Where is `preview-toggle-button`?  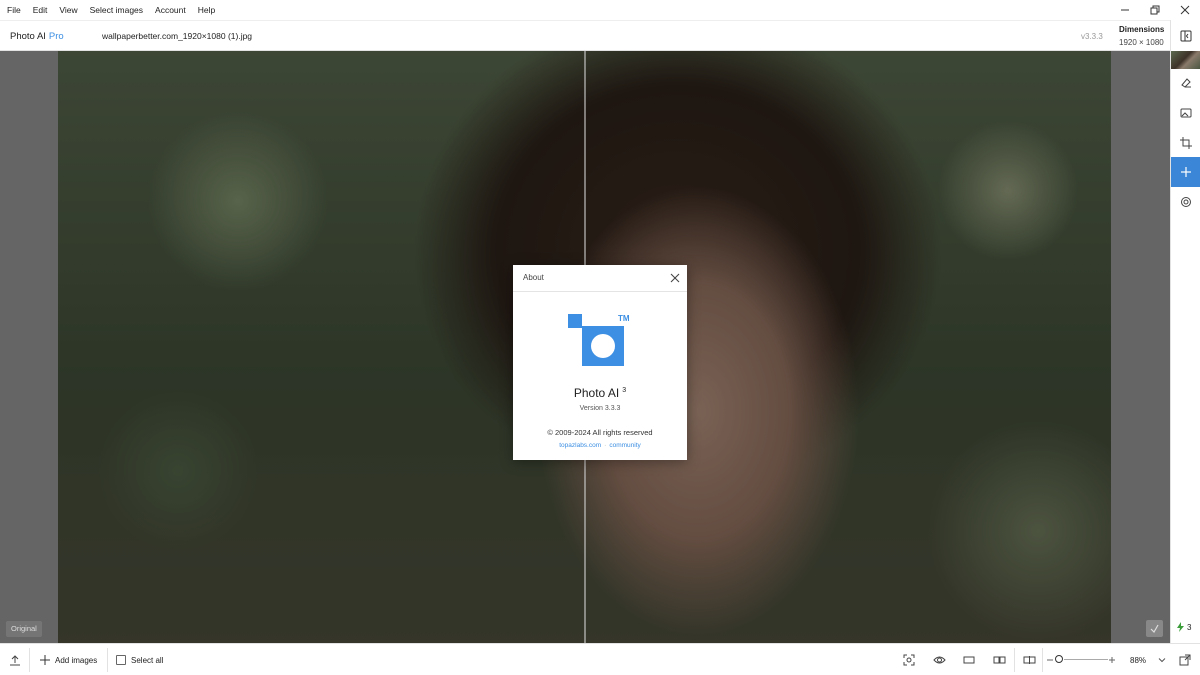
preview-toggle-button is located at coordinates (939, 659).